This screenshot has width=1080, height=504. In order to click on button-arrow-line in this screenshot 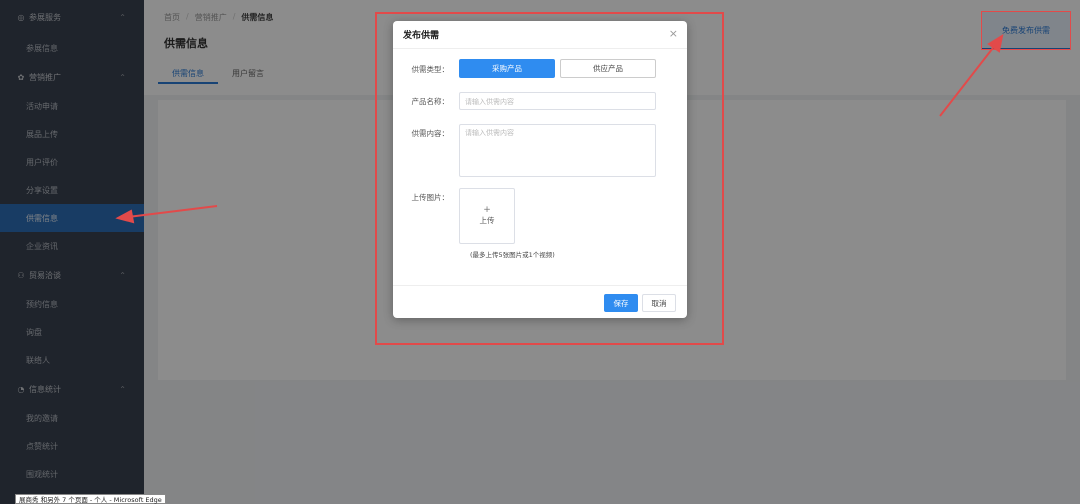, I will do `click(968, 80)`.